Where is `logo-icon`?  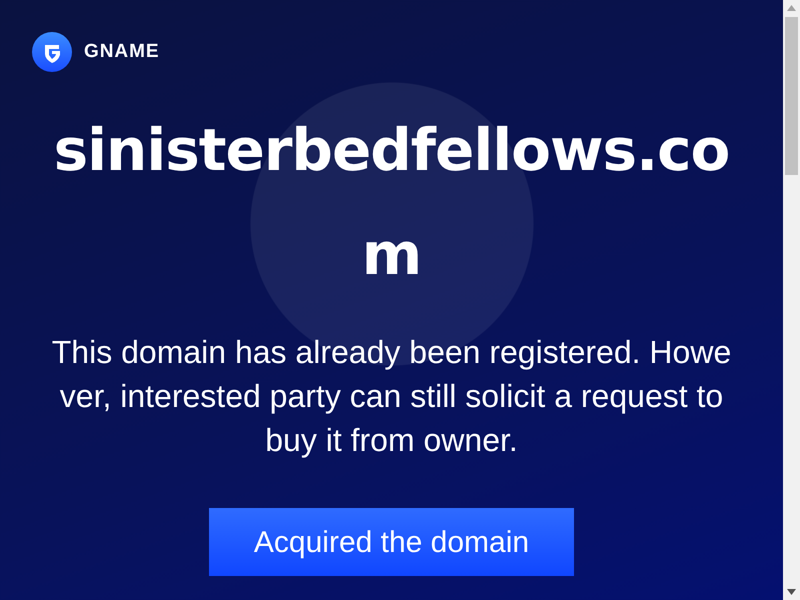 logo-icon is located at coordinates (52, 52).